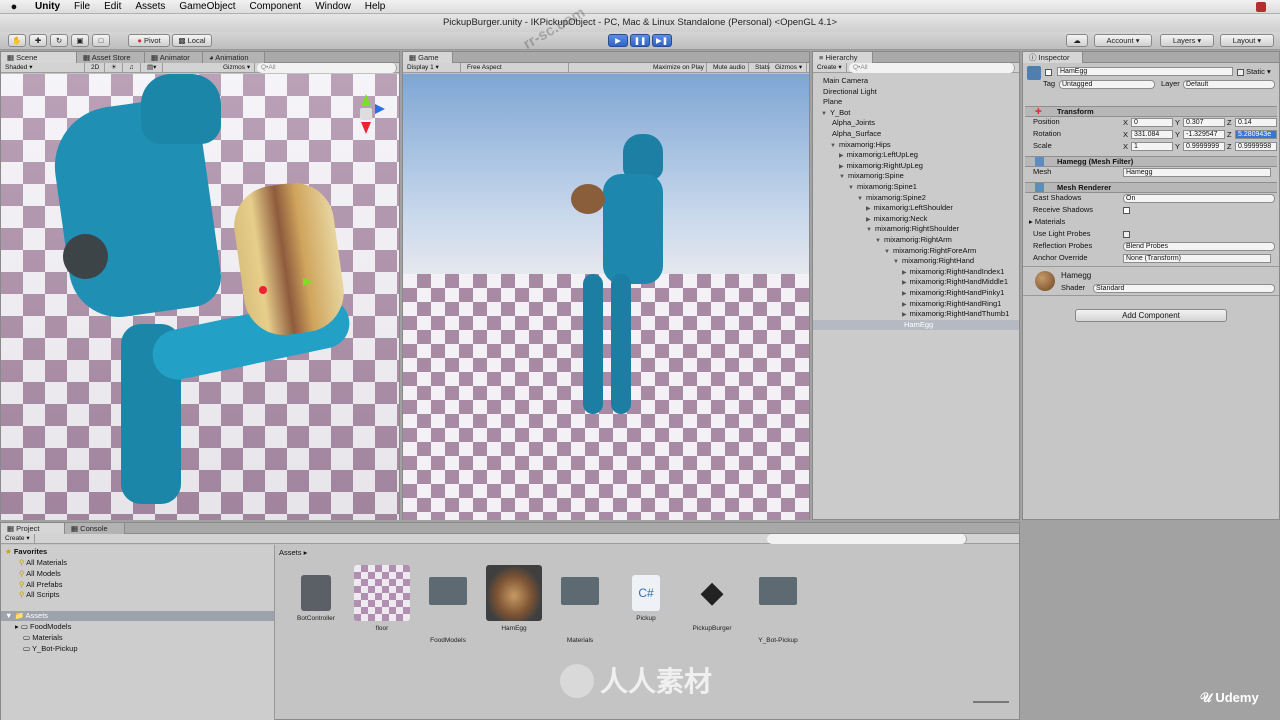  What do you see at coordinates (43, 563) in the screenshot?
I see `fav-all-materials: ⚲ All Materials` at bounding box center [43, 563].